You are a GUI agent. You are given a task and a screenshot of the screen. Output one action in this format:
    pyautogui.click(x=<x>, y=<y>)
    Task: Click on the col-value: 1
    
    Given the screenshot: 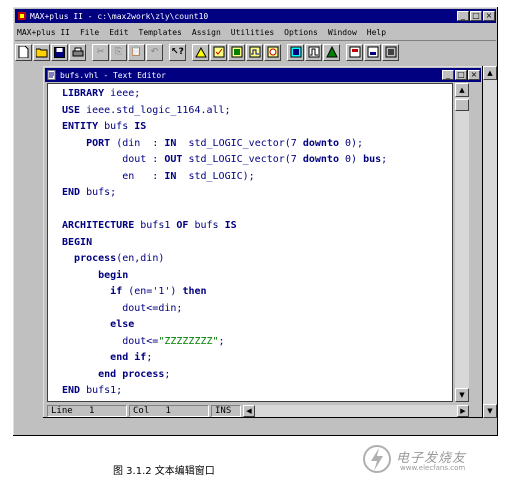 What is the action you would take?
    pyautogui.click(x=168, y=410)
    